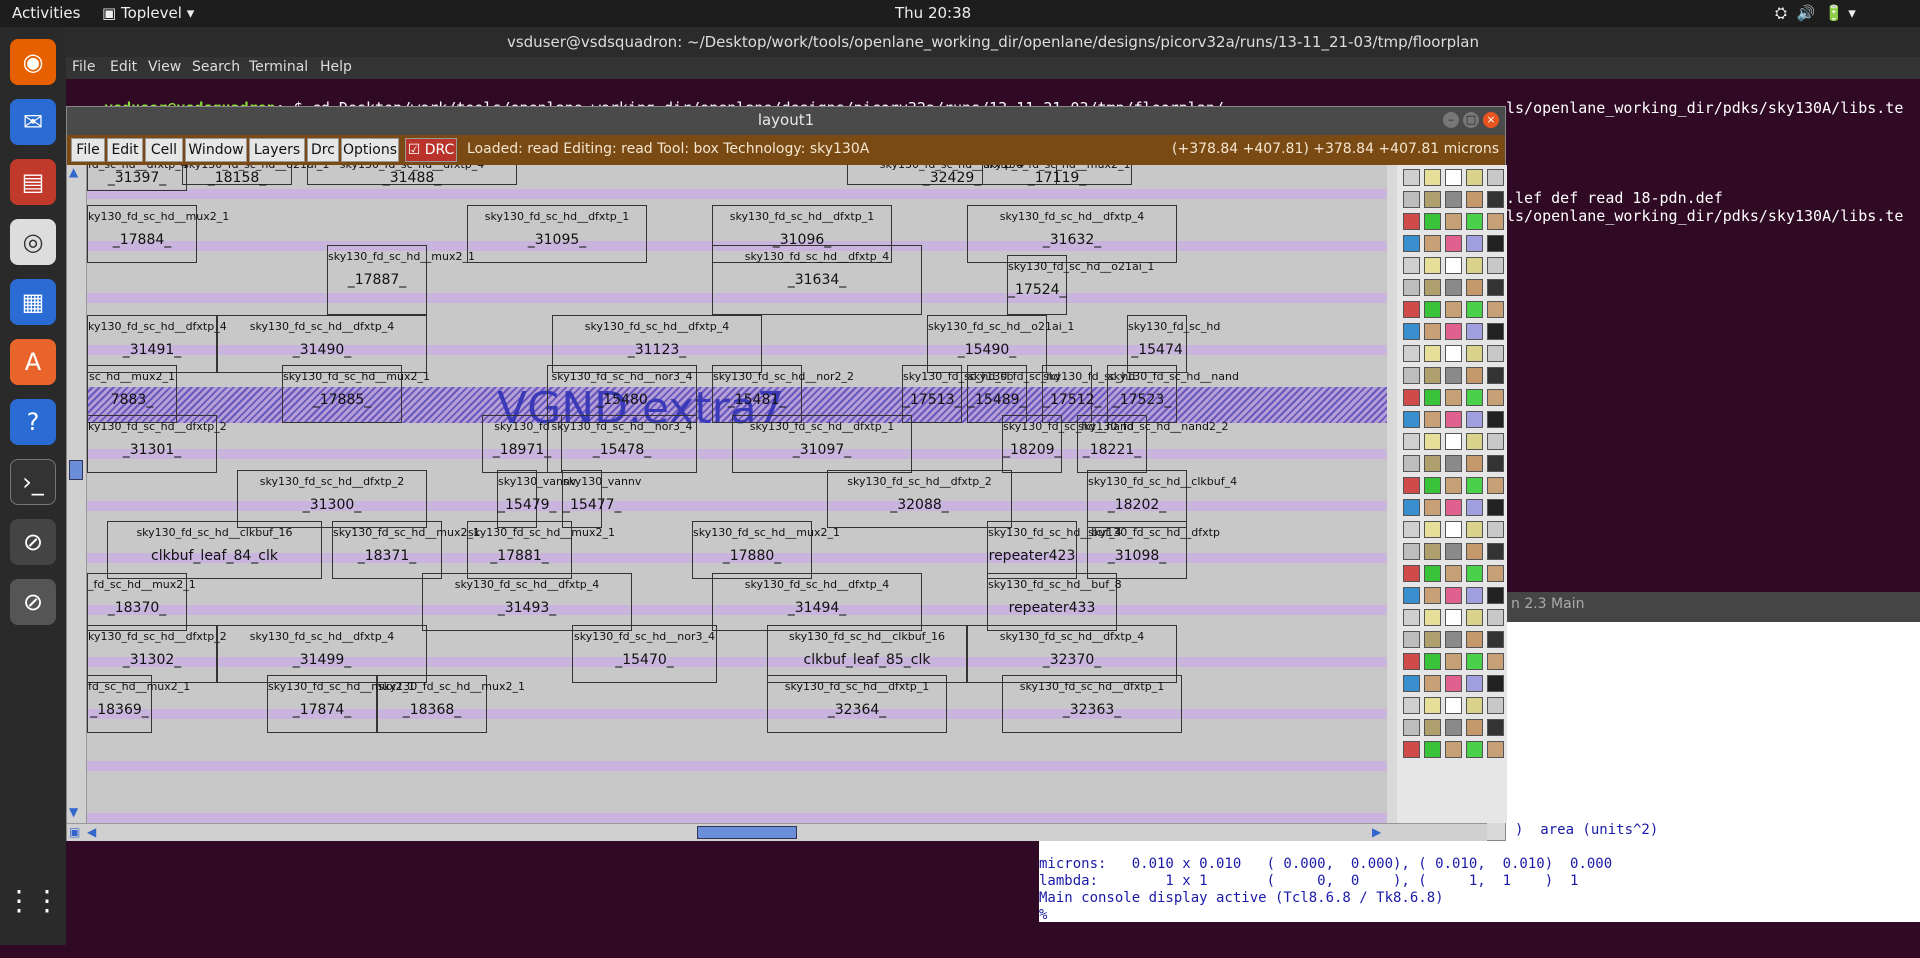 This screenshot has width=1920, height=958. Describe the element at coordinates (164, 67) in the screenshot. I see `menu-view: View` at that location.